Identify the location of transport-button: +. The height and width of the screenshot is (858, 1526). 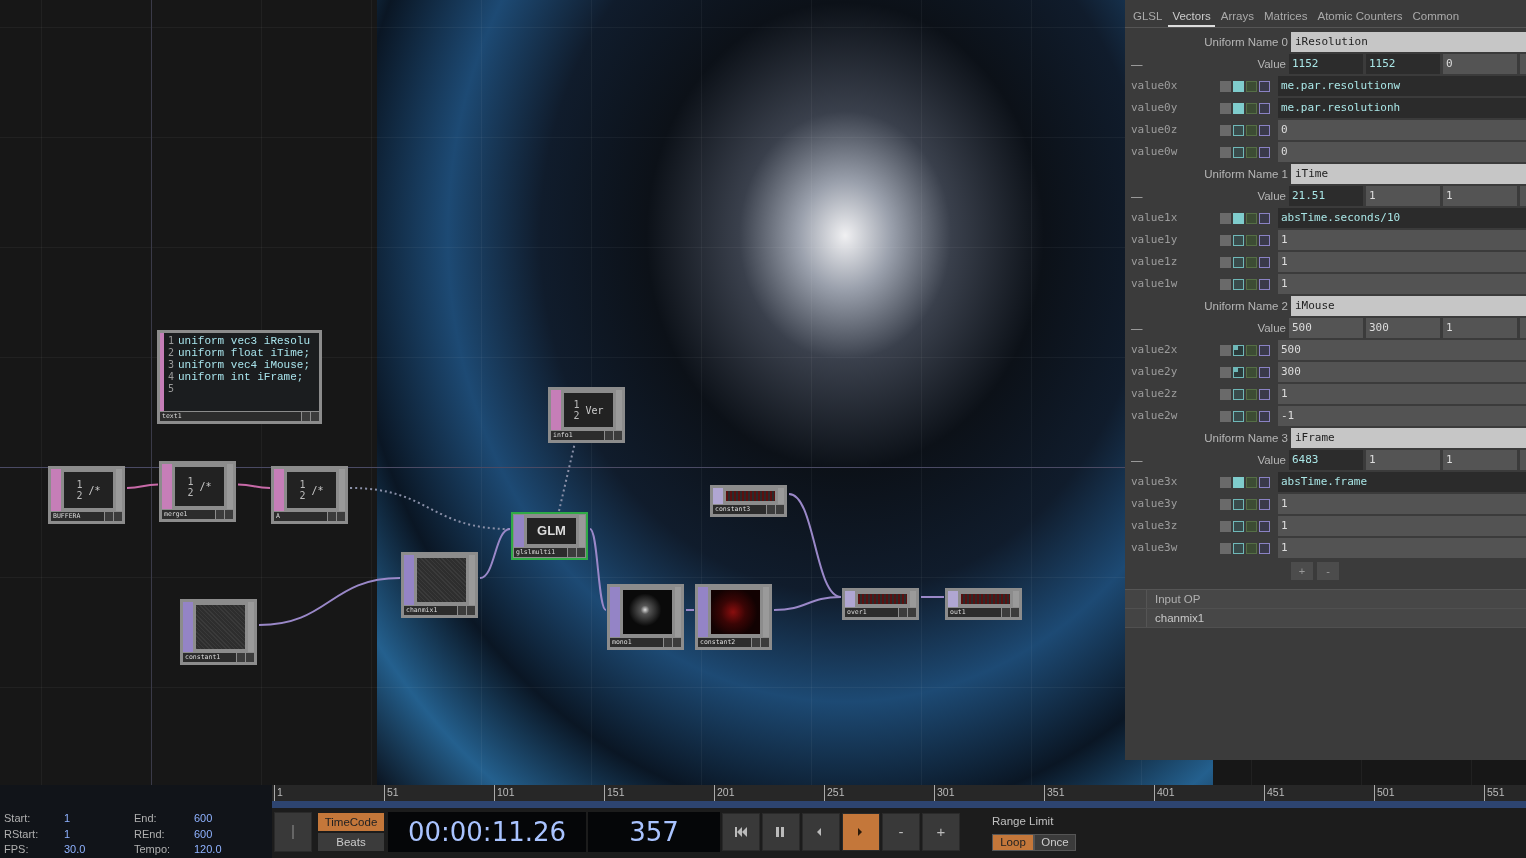
(941, 832).